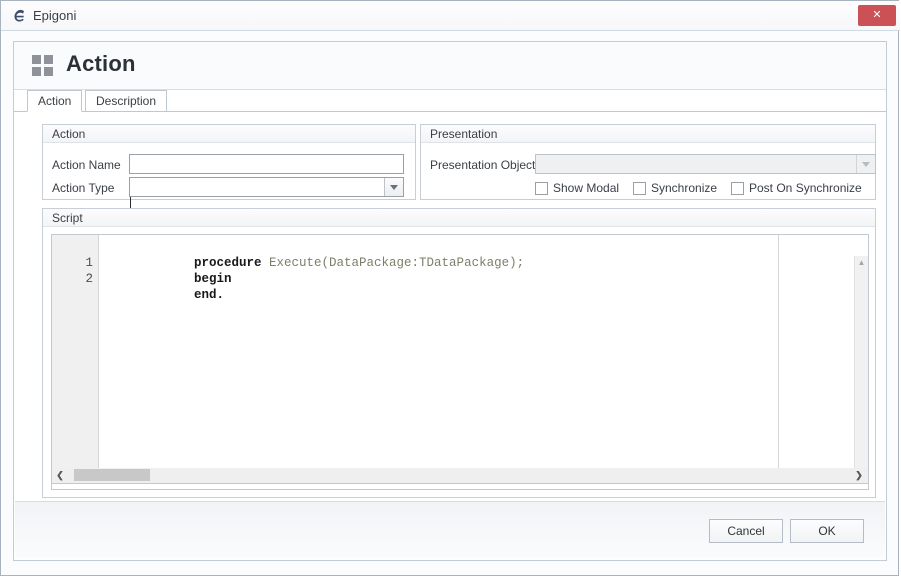 The height and width of the screenshot is (578, 901). What do you see at coordinates (73, 247) in the screenshot?
I see `line-number` at bounding box center [73, 247].